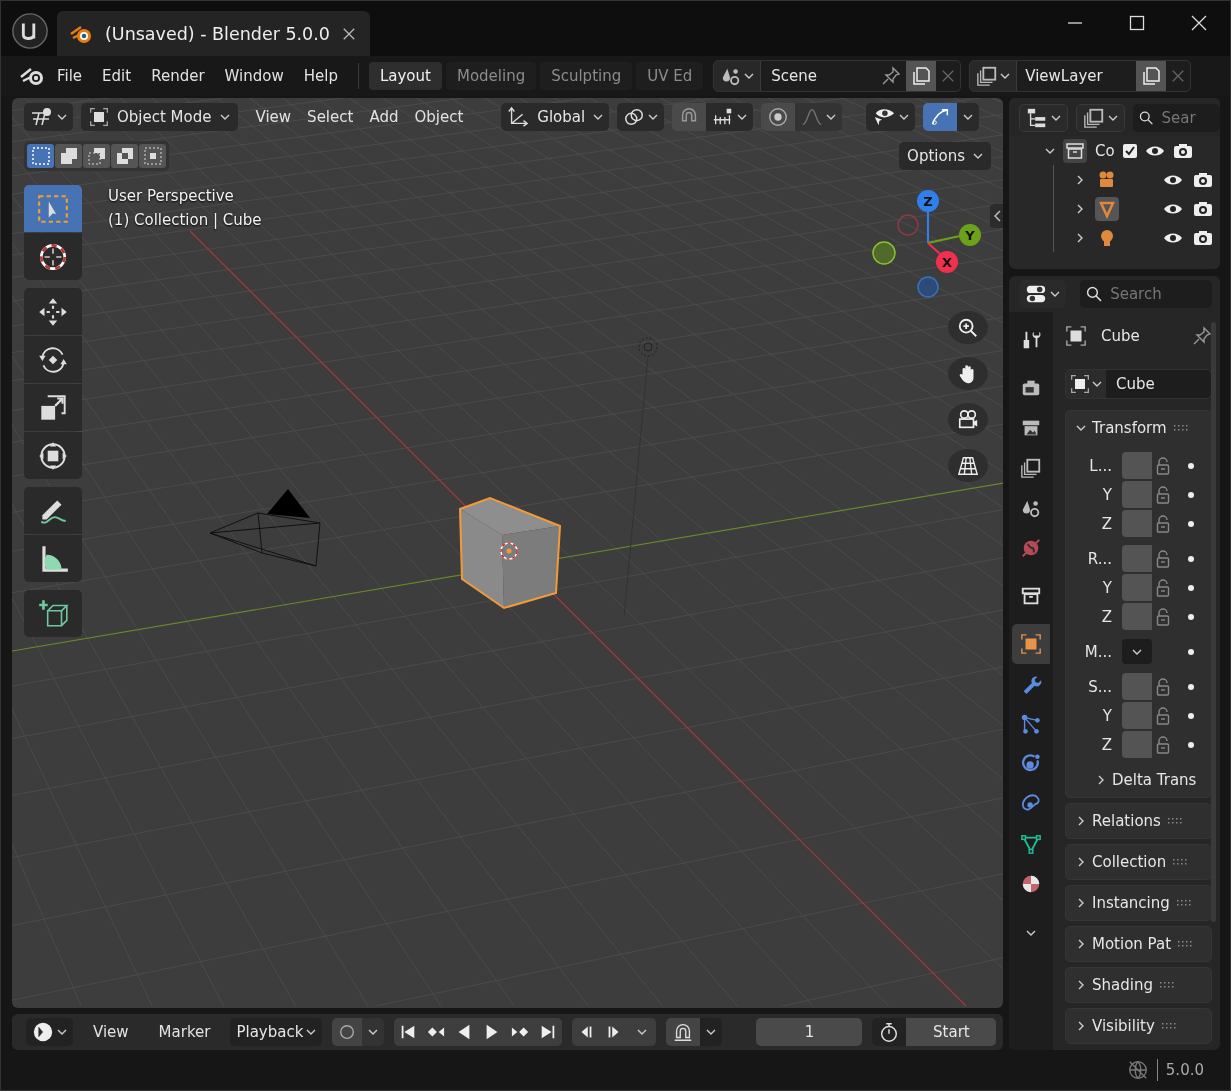 The image size is (1231, 1091). I want to click on viewport-menu: Object, so click(439, 117).